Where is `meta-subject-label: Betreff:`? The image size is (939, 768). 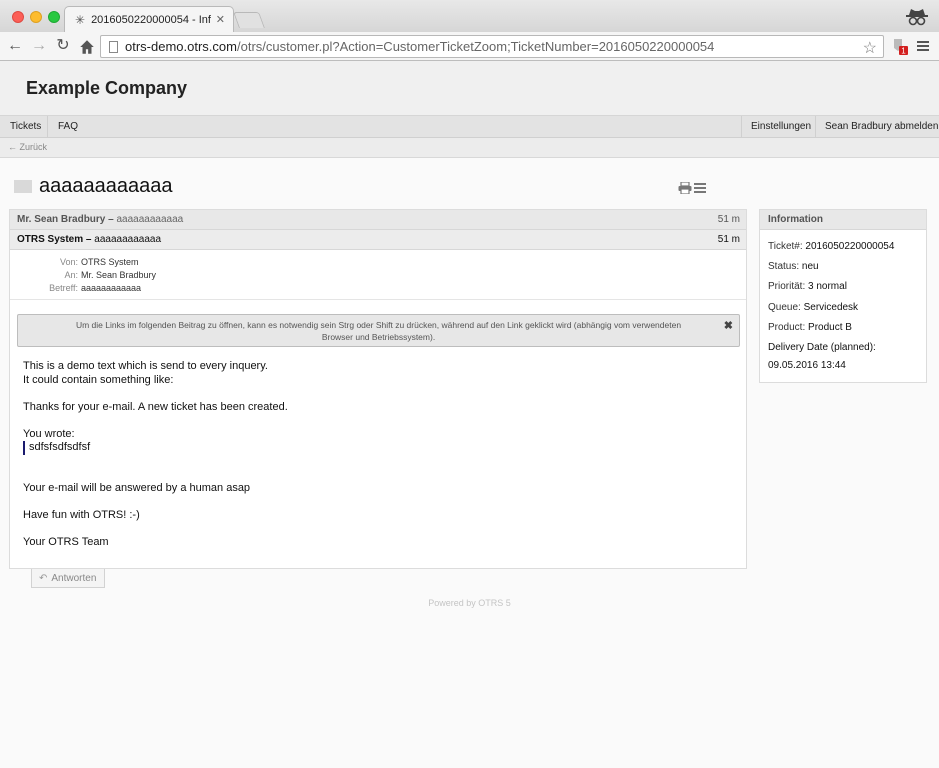
meta-subject-label: Betreff: is located at coordinates (63, 288).